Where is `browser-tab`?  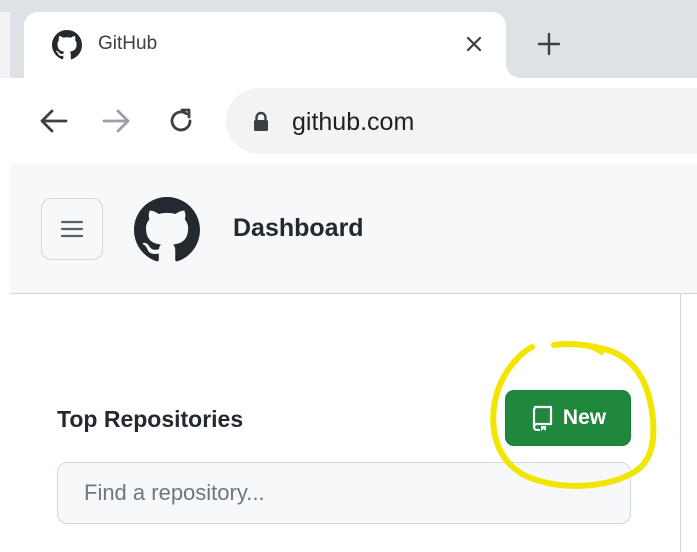
browser-tab is located at coordinates (265, 45).